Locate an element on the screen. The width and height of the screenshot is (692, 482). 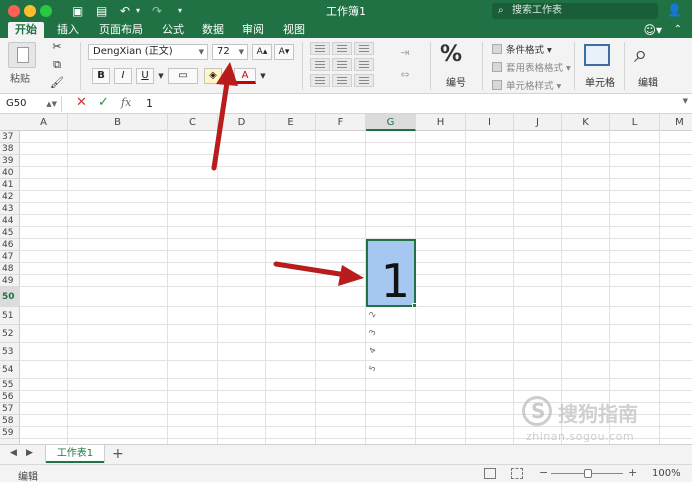
italic-button: I is located at coordinates (123, 76).